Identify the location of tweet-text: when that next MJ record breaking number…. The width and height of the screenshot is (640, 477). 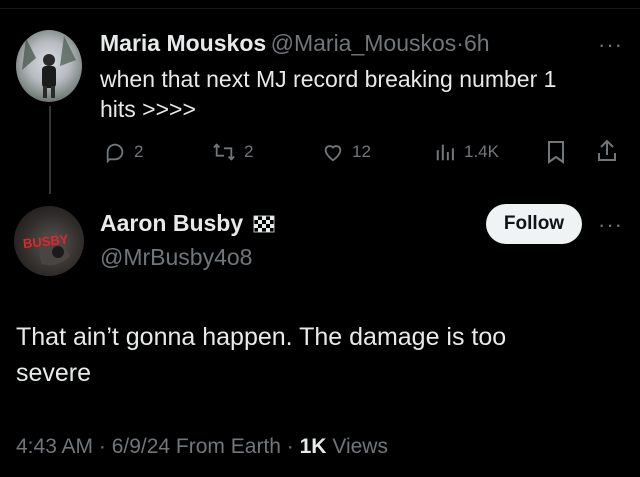
(328, 94).